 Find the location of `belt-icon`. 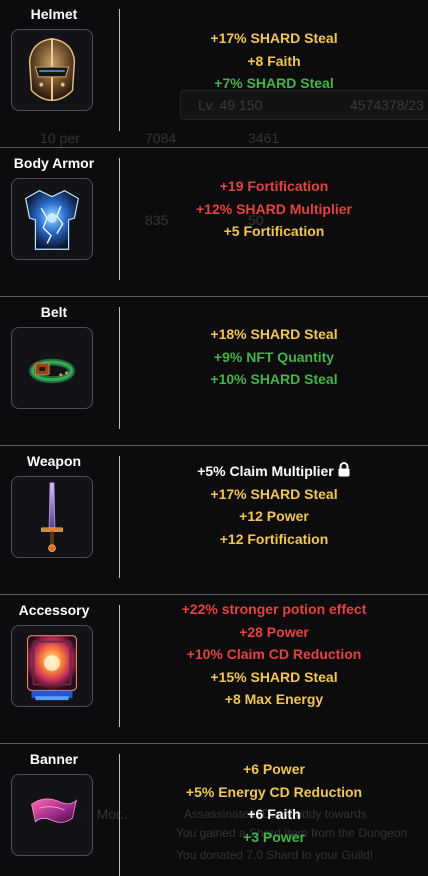

belt-icon is located at coordinates (52, 371).